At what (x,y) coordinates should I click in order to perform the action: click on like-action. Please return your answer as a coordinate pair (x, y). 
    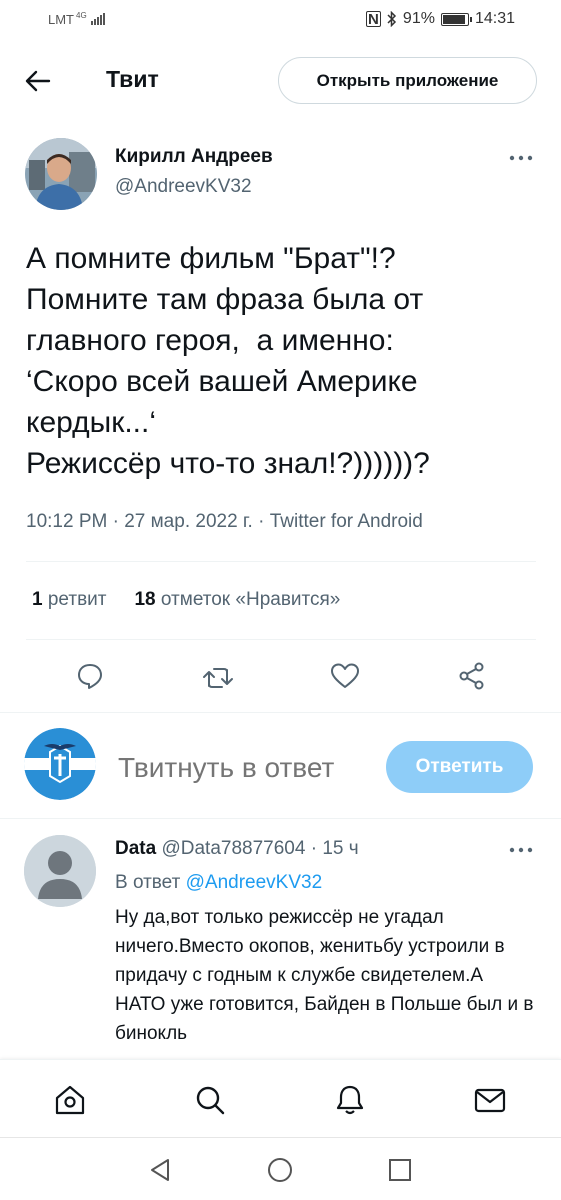
    Looking at the image, I should click on (345, 676).